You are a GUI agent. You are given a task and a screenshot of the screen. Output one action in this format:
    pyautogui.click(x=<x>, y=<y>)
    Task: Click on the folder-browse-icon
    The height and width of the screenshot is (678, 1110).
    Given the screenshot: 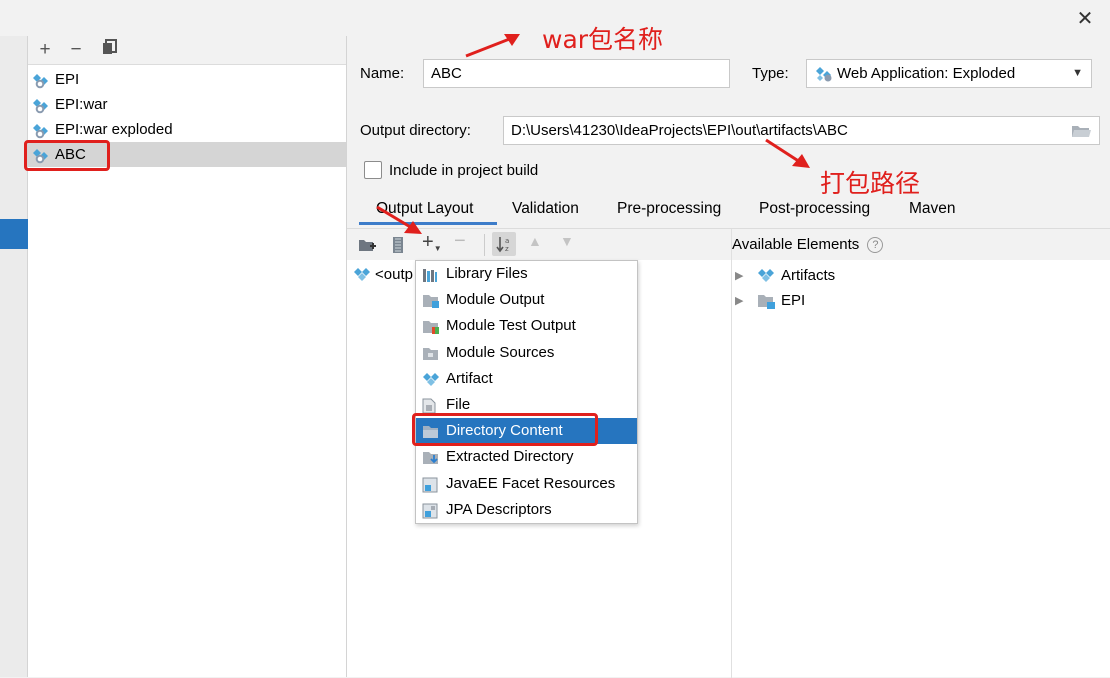 What is the action you would take?
    pyautogui.click(x=1081, y=131)
    